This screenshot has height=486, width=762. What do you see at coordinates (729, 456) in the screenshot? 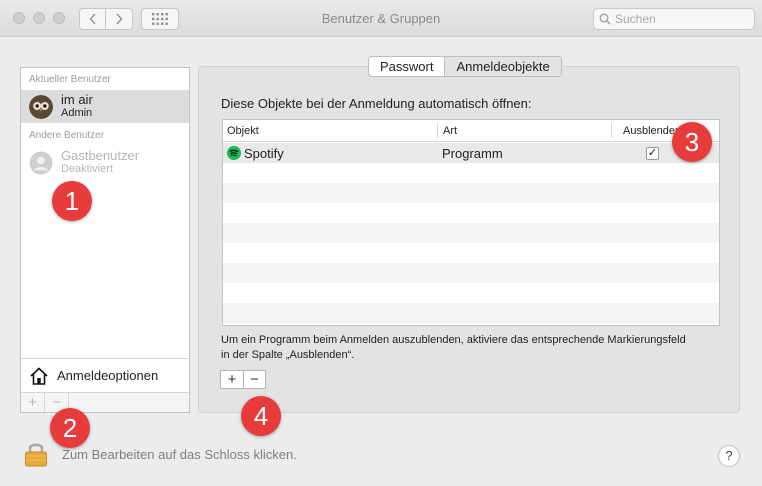
I see `help-button: ?` at bounding box center [729, 456].